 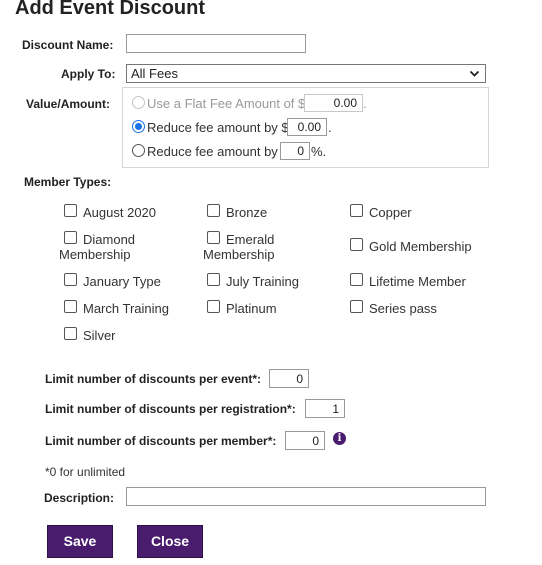 I want to click on member-type-label: Series pass, so click(x=403, y=308).